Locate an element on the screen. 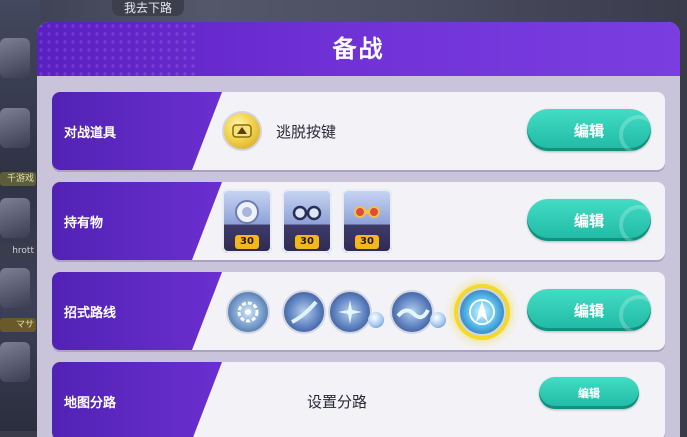 This screenshot has width=687, height=437. chat-bubble: 我去下路 is located at coordinates (148, 8).